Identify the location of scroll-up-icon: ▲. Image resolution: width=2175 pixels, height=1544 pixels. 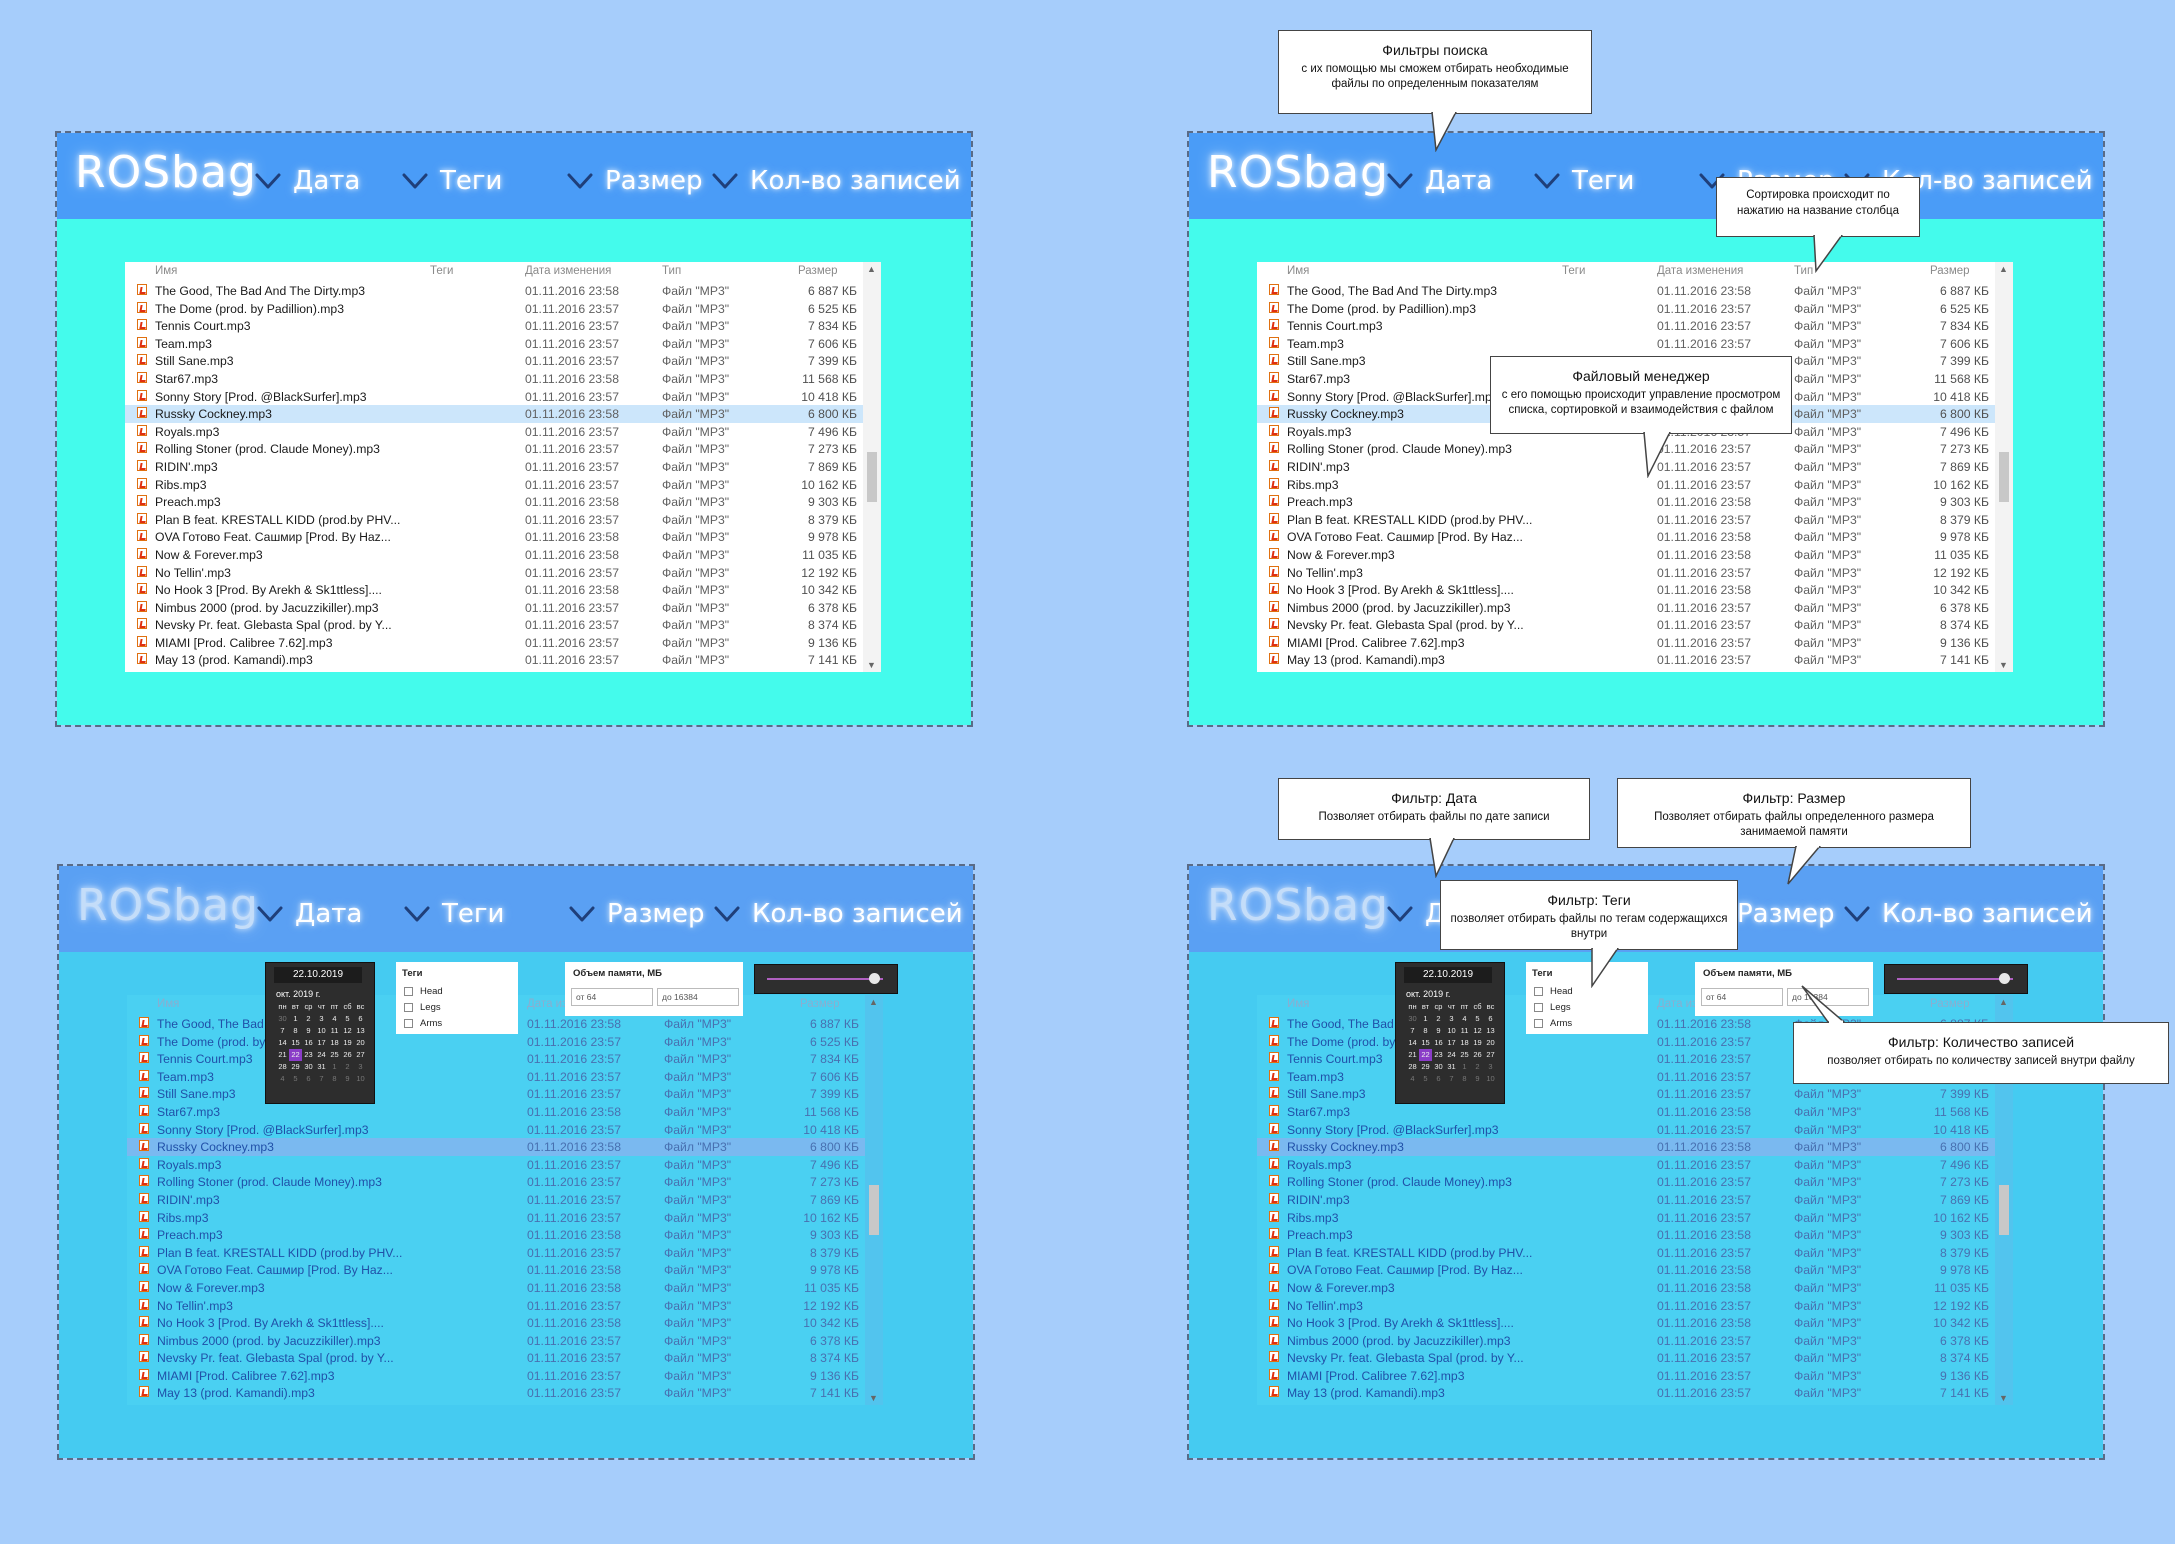
(2003, 269).